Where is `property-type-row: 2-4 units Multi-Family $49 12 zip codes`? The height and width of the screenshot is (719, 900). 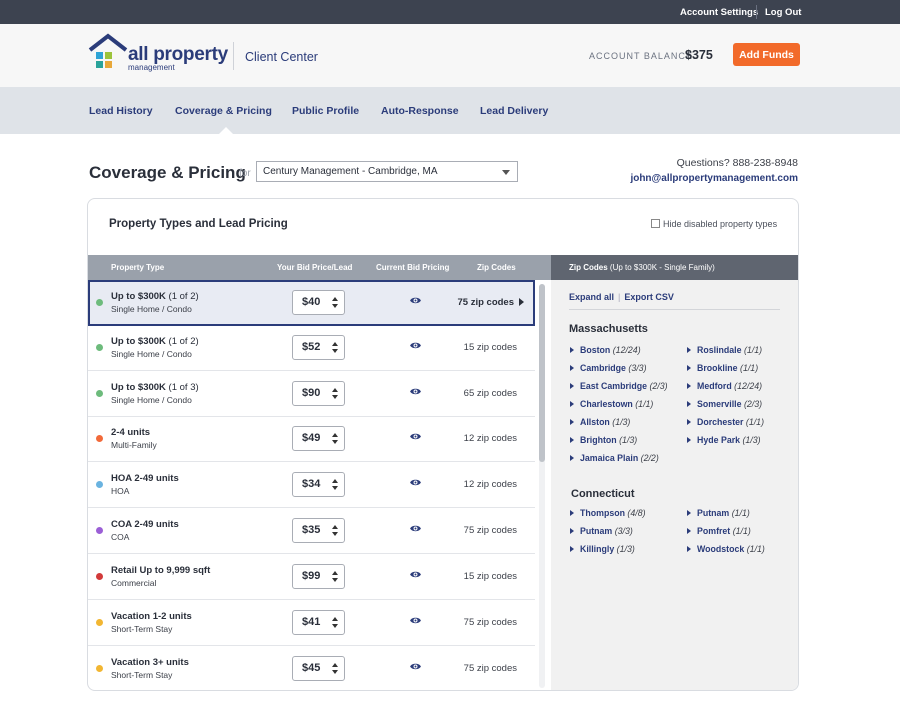 property-type-row: 2-4 units Multi-Family $49 12 zip codes is located at coordinates (311, 439).